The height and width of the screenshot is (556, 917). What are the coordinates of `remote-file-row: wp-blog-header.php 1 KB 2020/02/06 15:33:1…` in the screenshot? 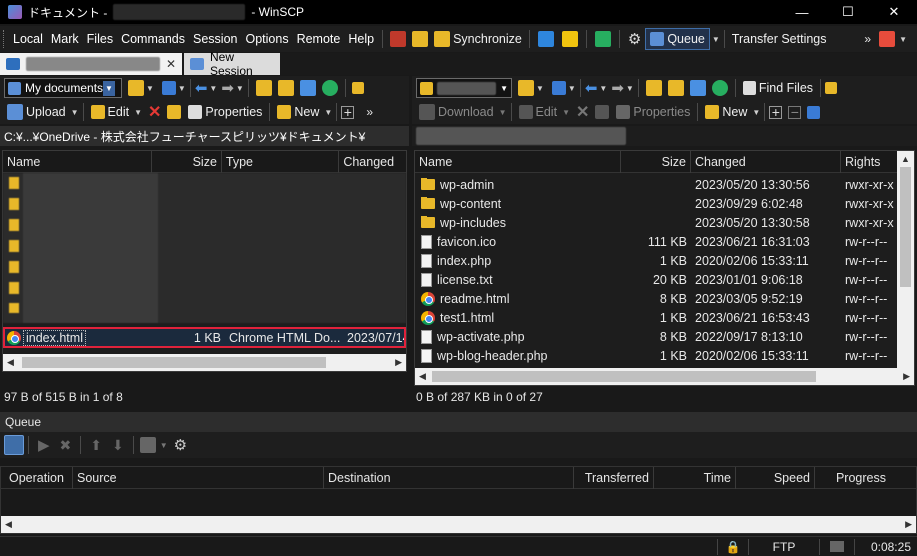 It's located at (664, 355).